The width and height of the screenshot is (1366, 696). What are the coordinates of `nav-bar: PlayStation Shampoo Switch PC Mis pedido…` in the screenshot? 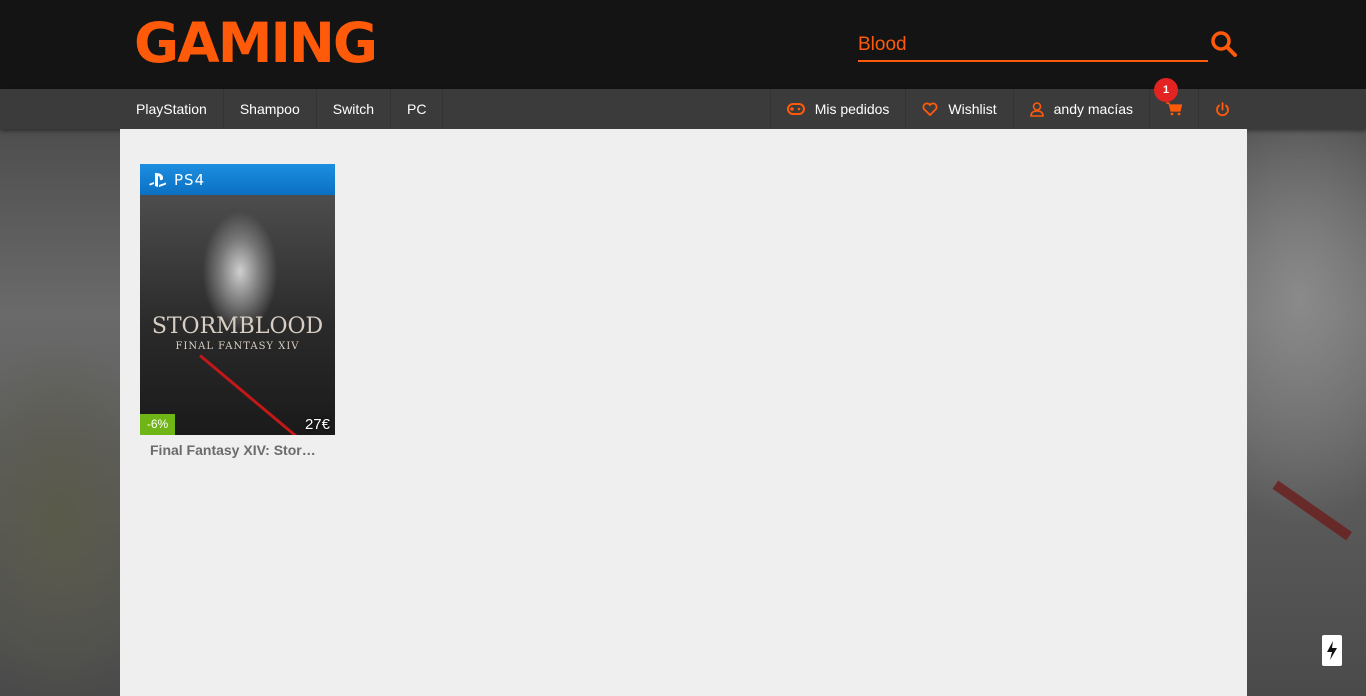 It's located at (683, 103).